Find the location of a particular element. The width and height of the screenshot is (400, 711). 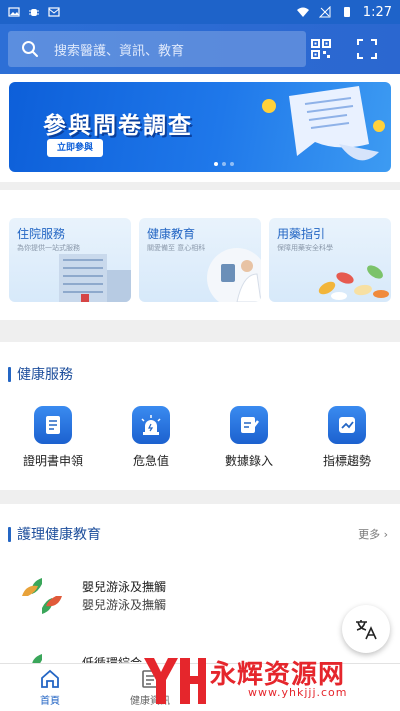

data-entry-button: 數據錄入 is located at coordinates (249, 437).